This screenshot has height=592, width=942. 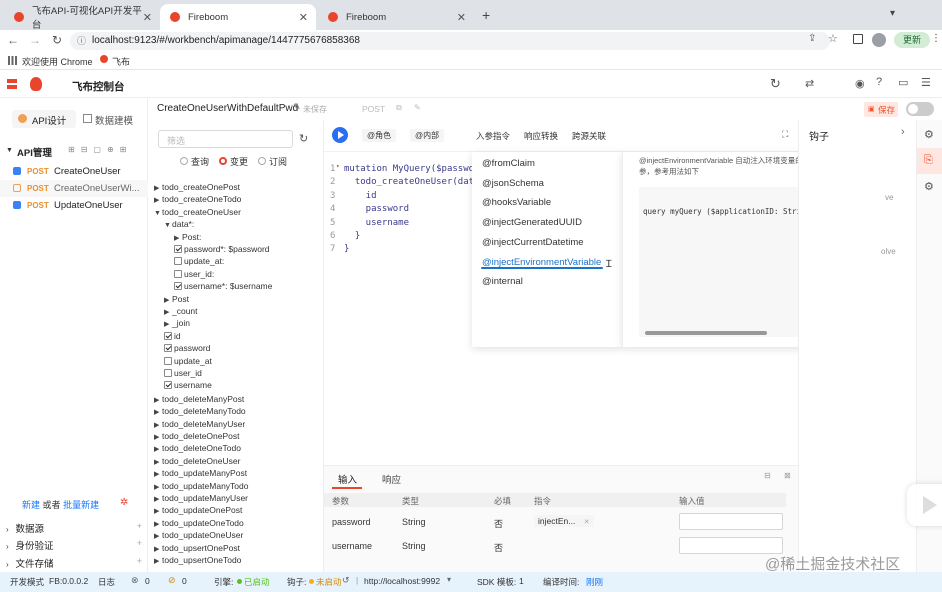 I want to click on floating-play-button, so click(x=924, y=505).